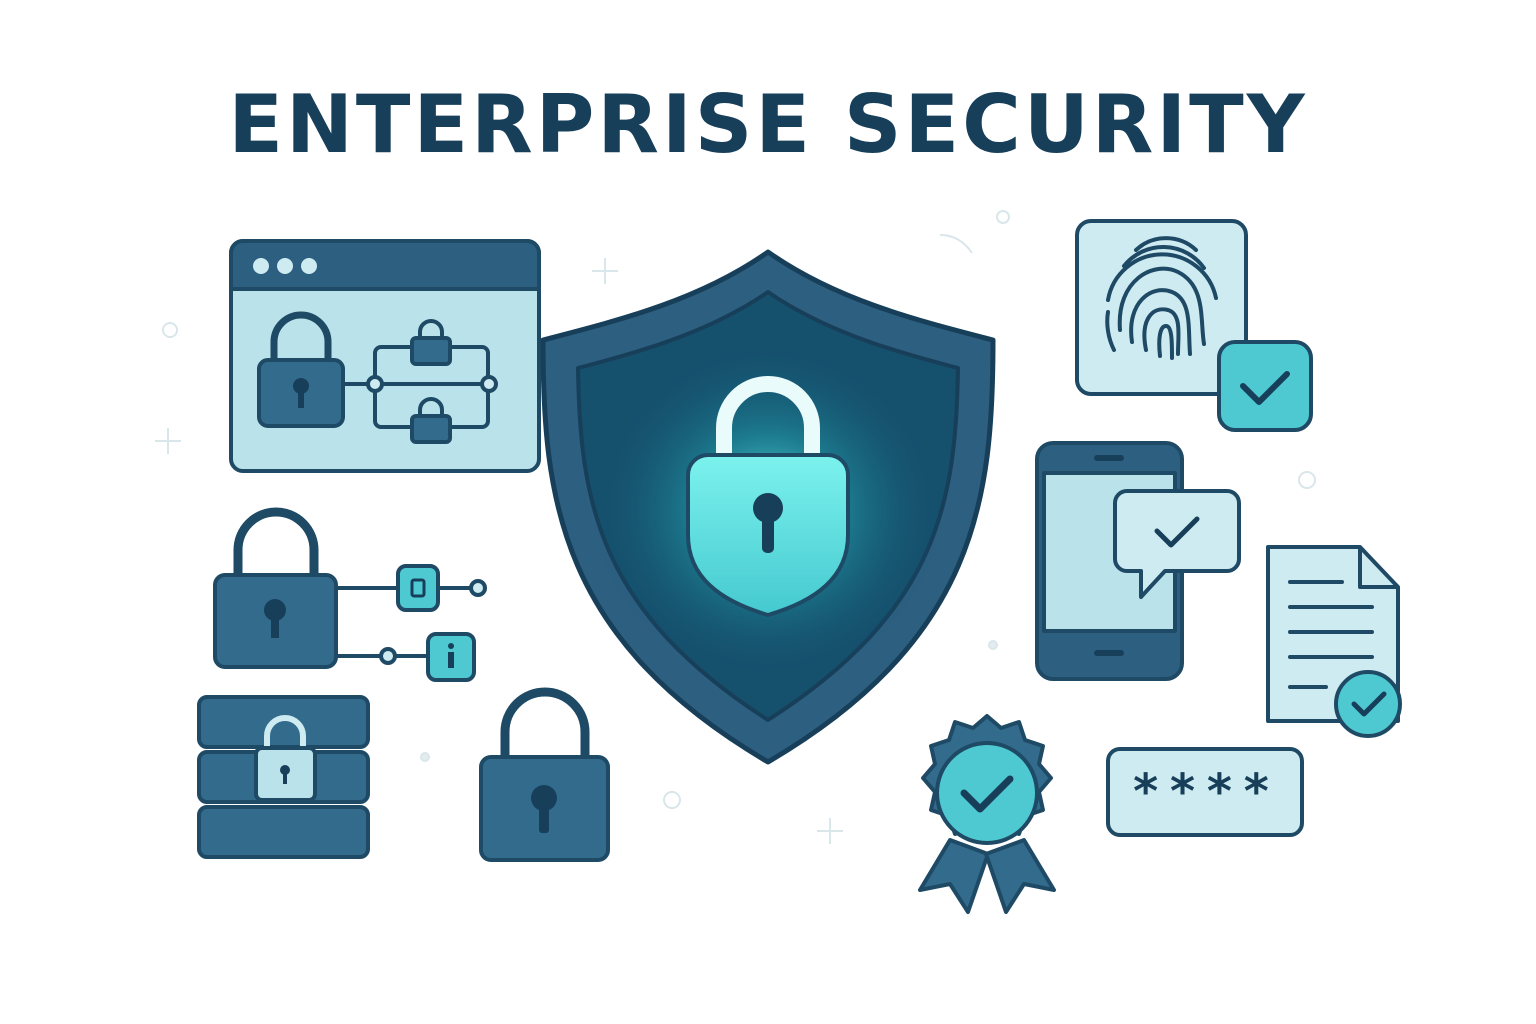 Image resolution: width=1536 pixels, height=1024 pixels. I want to click on document-check-icon, so click(1334, 641).